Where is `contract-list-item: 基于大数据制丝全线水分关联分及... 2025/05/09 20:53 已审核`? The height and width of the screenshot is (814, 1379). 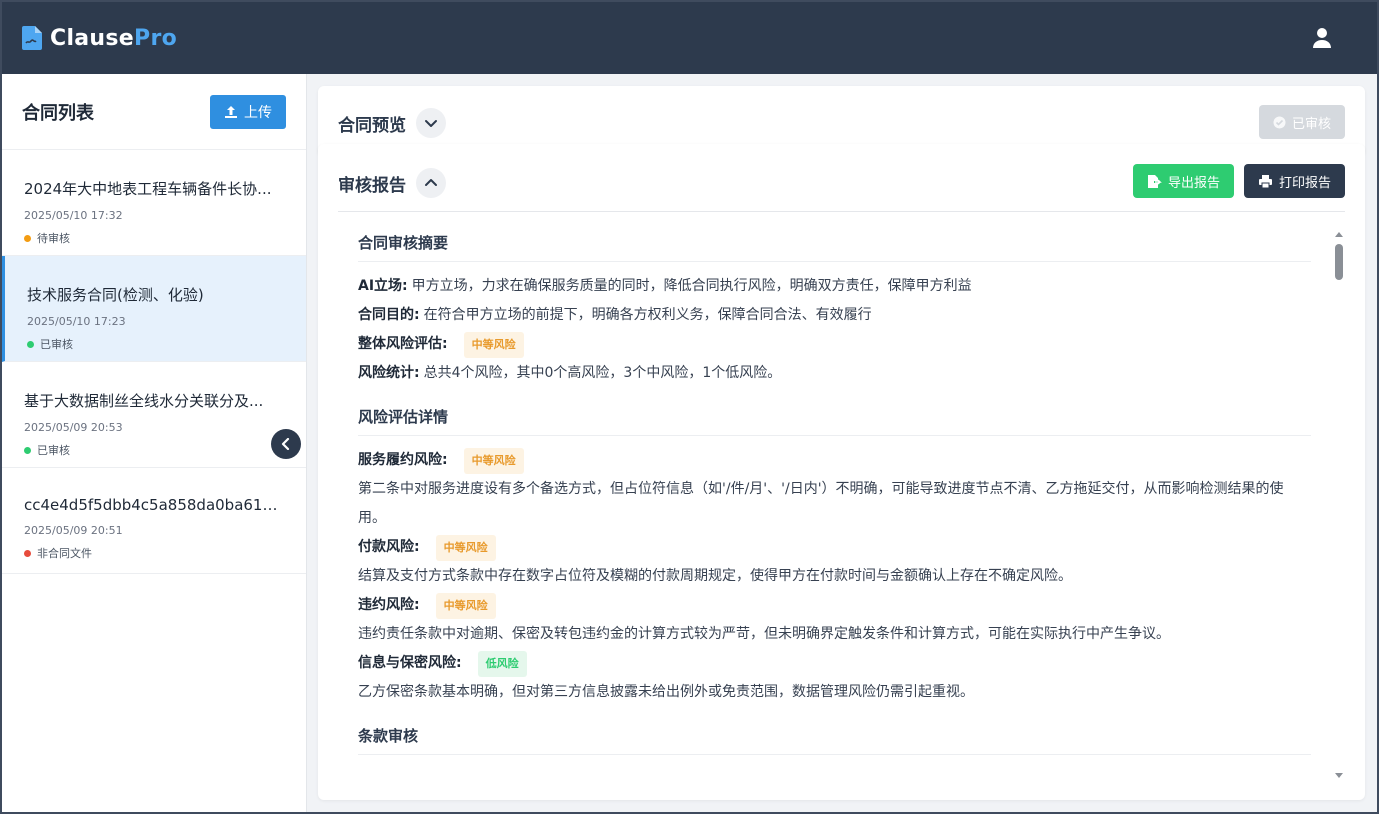 contract-list-item: 基于大数据制丝全线水分关联分及... 2025/05/09 20:53 已审核 is located at coordinates (154, 415).